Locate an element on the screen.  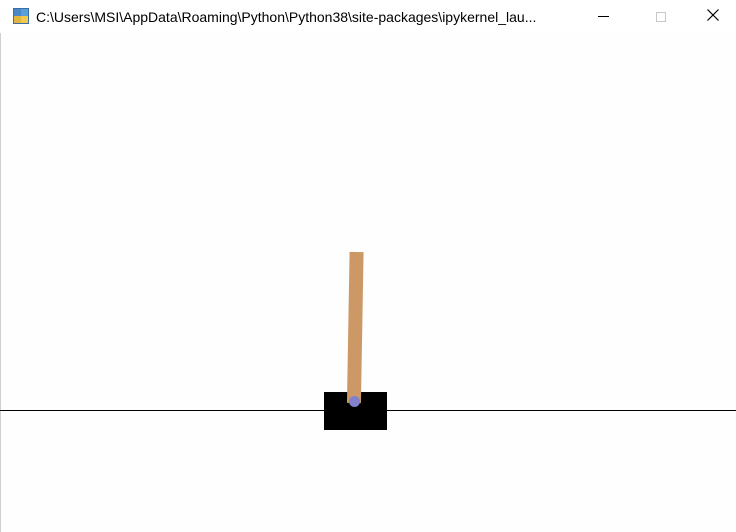
minimize-button is located at coordinates (603, 16).